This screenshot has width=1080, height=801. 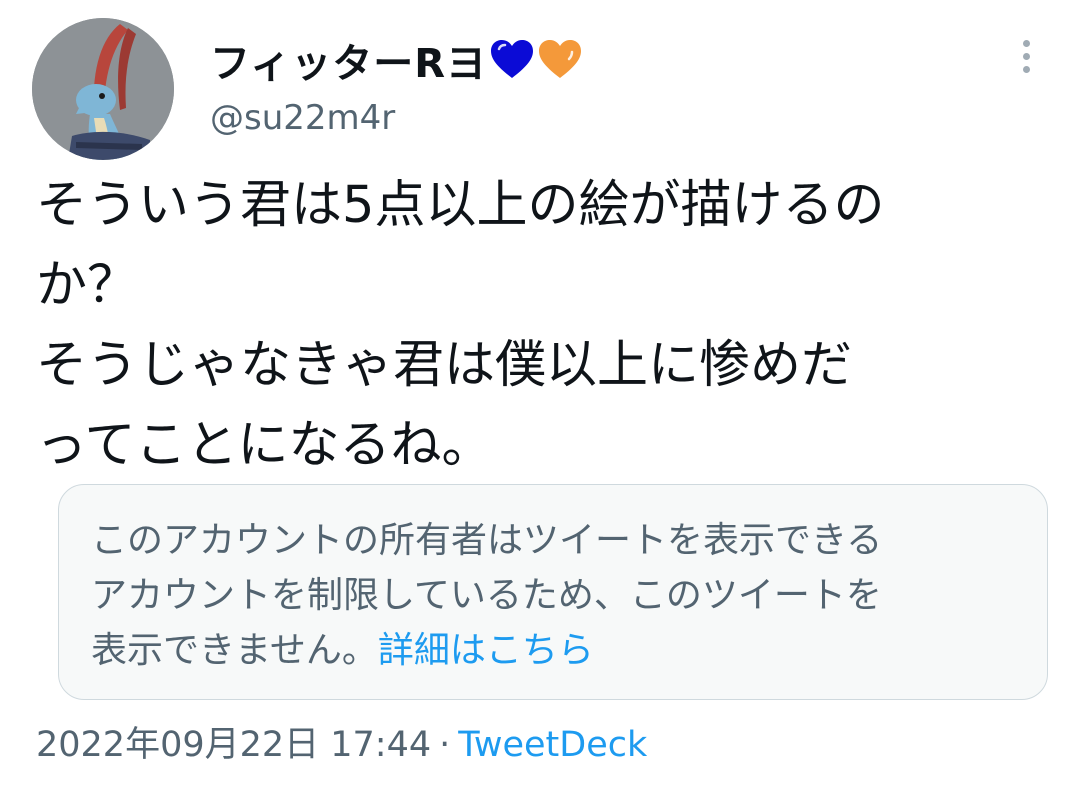 What do you see at coordinates (460, 205) in the screenshot?
I see `tweet-text-line: そういう君は5点以上の絵が描けるの` at bounding box center [460, 205].